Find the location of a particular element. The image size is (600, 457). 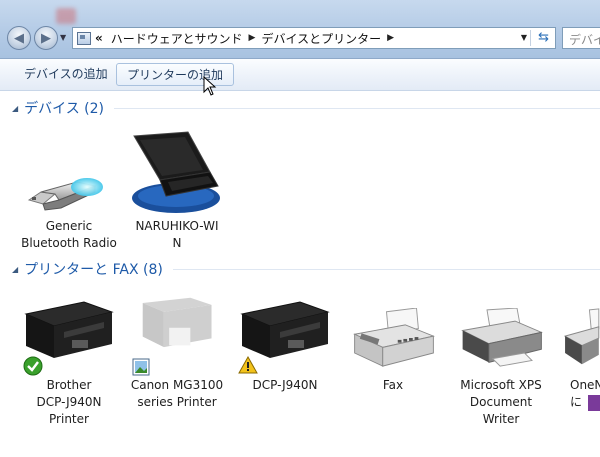

printer-label: DCP-J940N is located at coordinates (285, 385).